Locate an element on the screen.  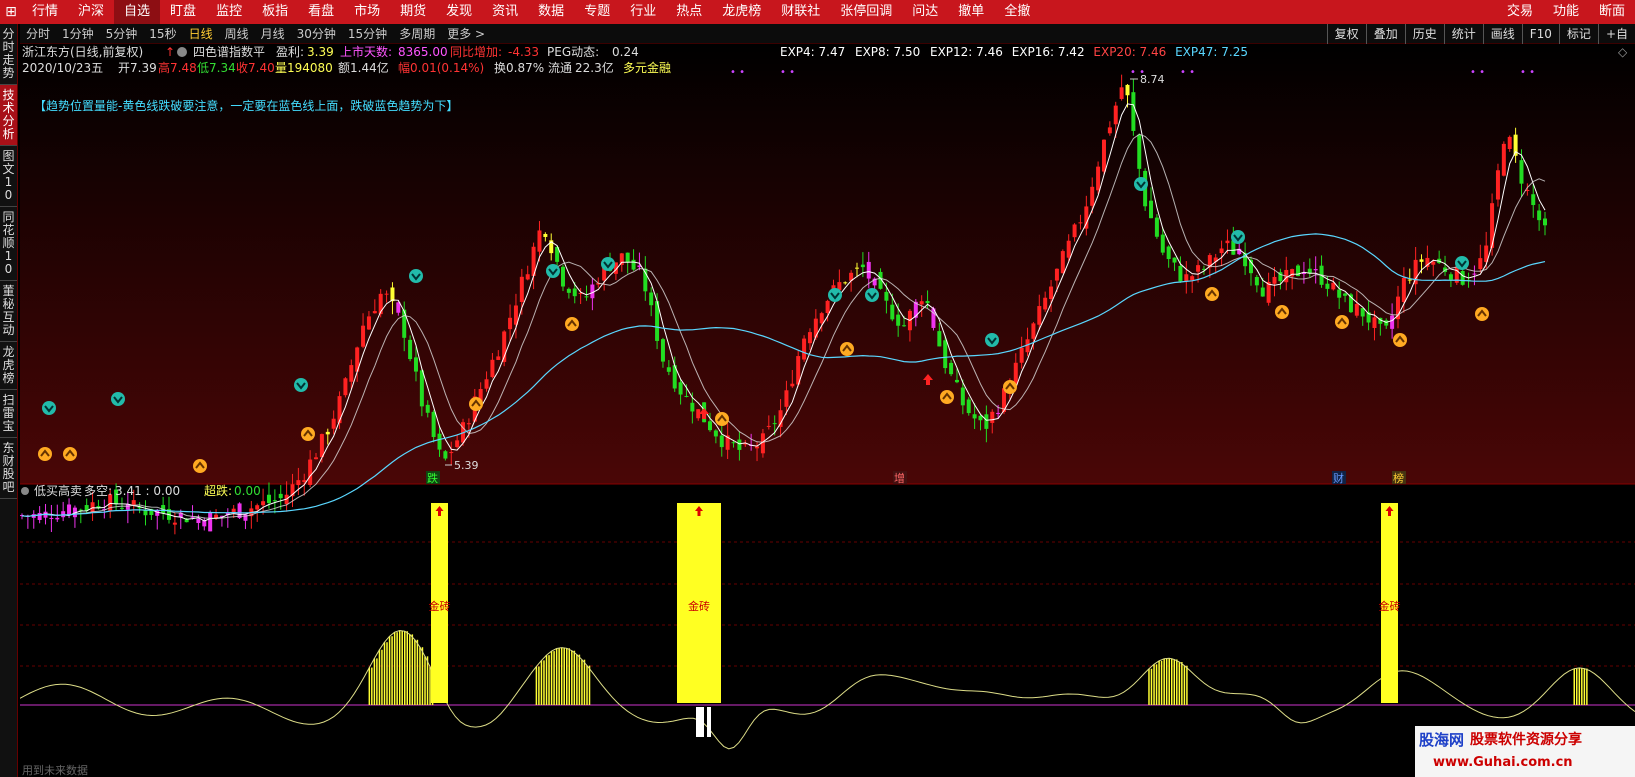
chg-label: 幅 is located at coordinates (404, 67).